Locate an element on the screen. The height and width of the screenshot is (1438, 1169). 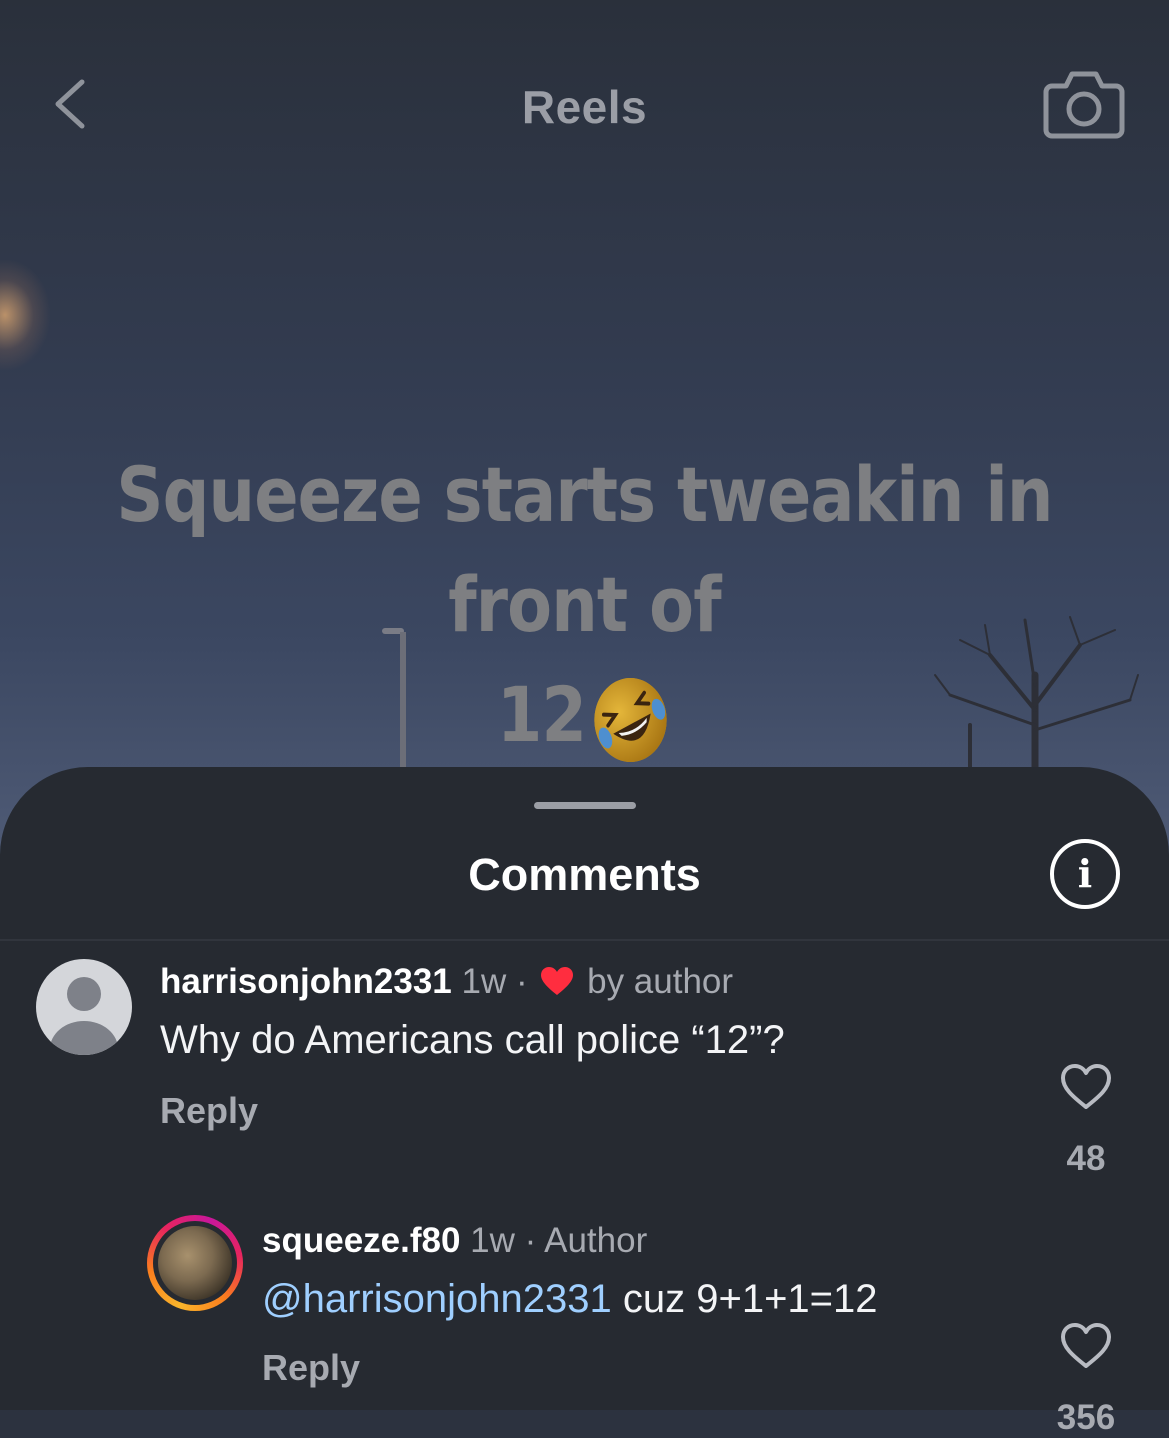
camera-button is located at coordinates (1084, 103).